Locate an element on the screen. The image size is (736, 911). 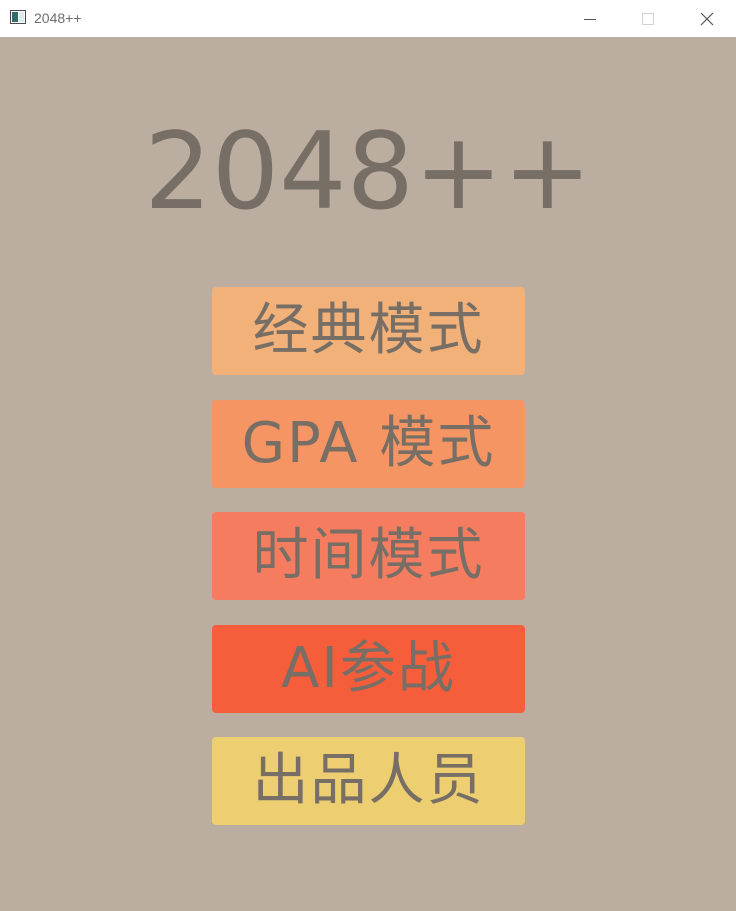
window-title: 2048++ is located at coordinates (58, 18).